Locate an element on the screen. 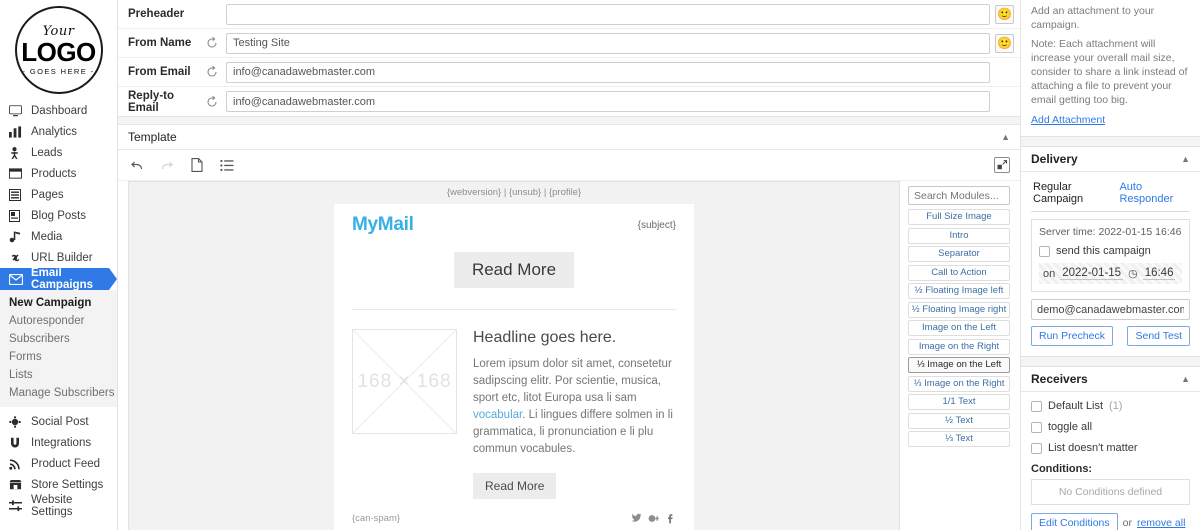 Image resolution: width=1200 pixels, height=530 pixels. submenu-item-new-campaign: New Campaign is located at coordinates (58, 303).